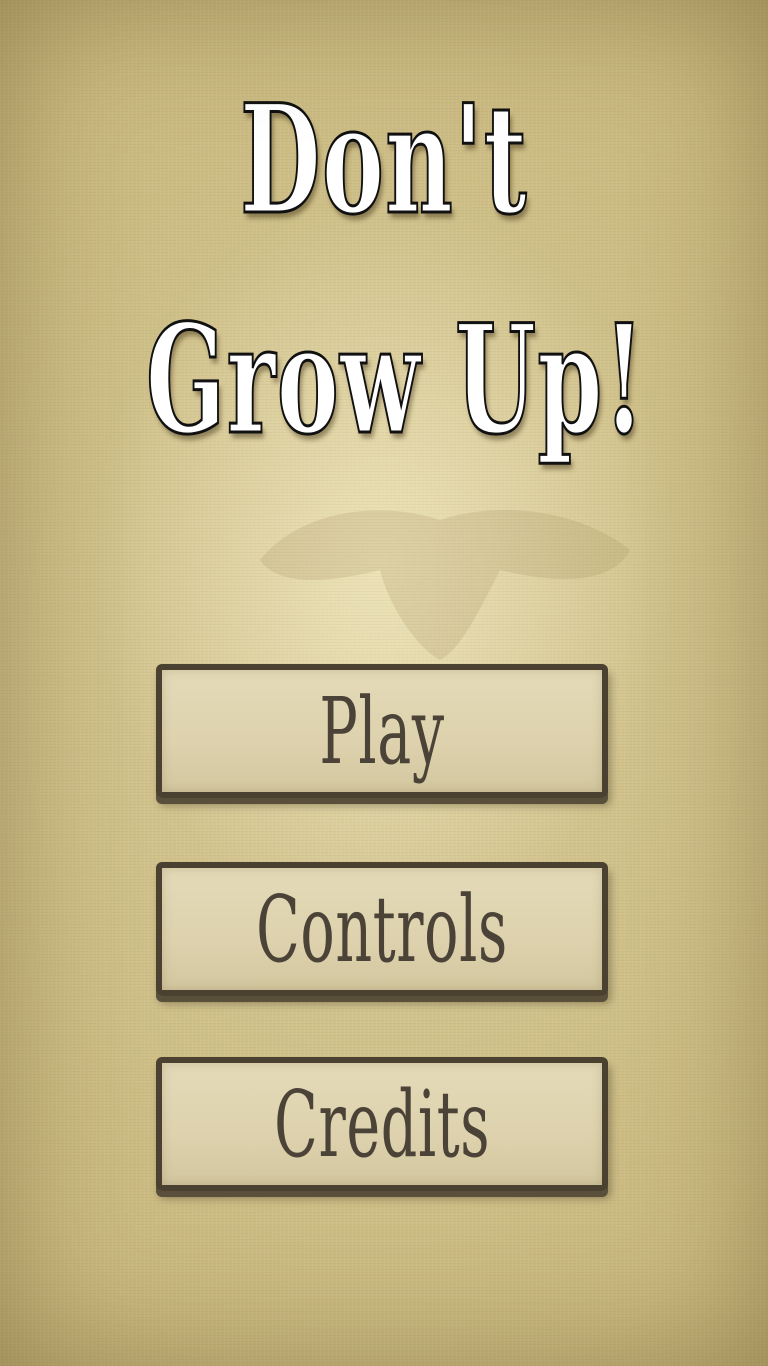  Describe the element at coordinates (395, 380) in the screenshot. I see `game-title-line-2: Grow Up!` at that location.